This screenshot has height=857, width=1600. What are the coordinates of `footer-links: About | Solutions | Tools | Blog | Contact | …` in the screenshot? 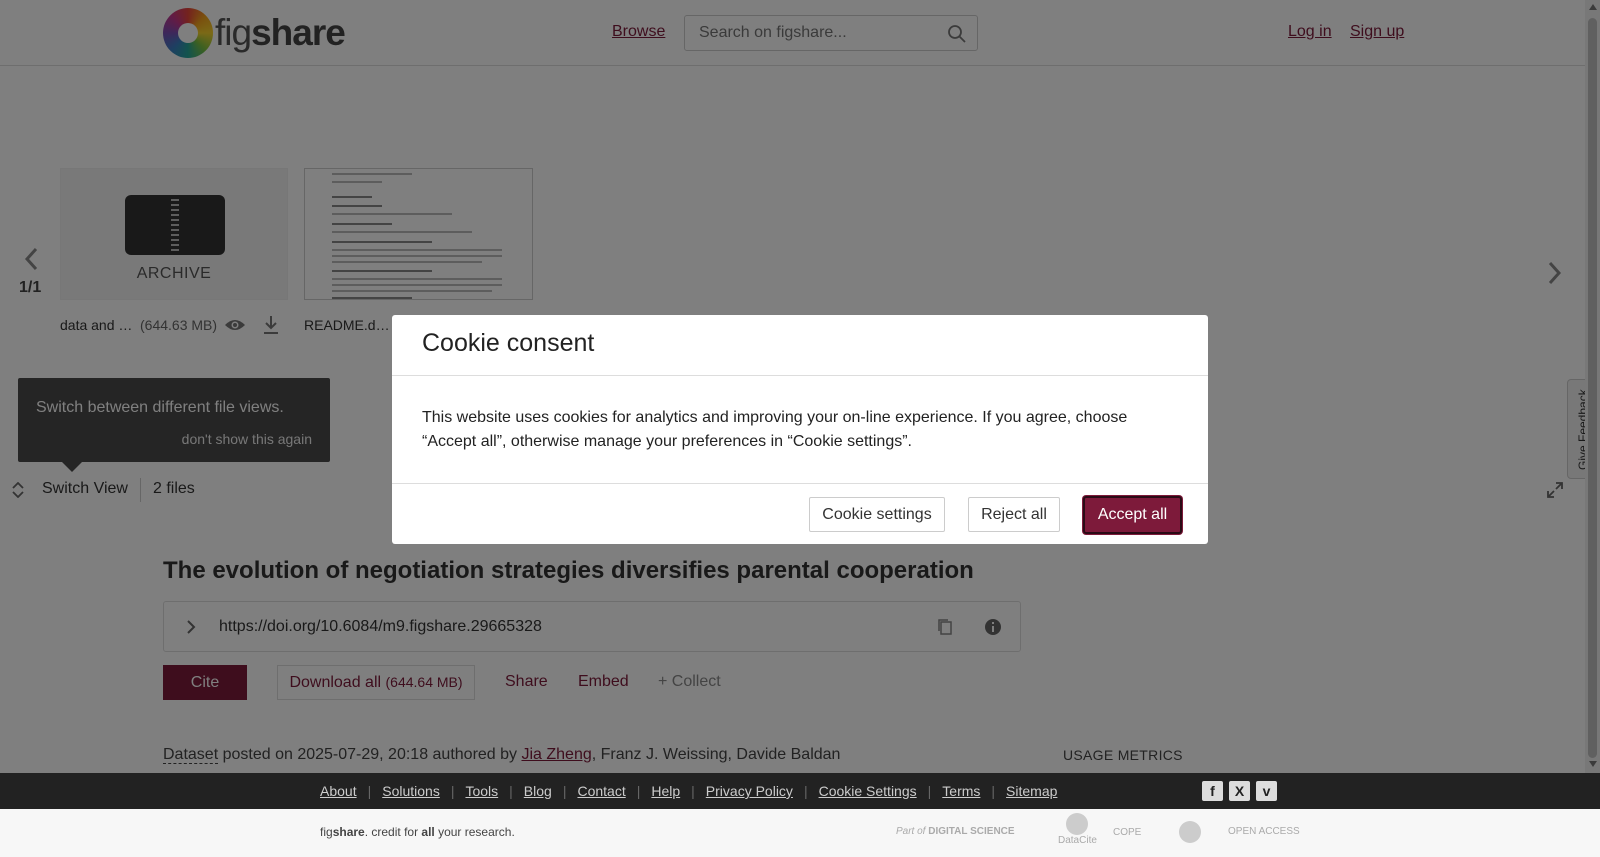 It's located at (689, 791).